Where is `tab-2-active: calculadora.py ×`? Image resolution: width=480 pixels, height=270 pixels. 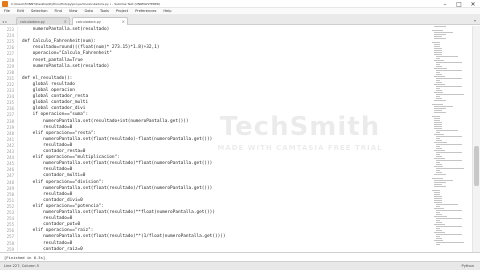
tab-2-active: calculadora.py × is located at coordinates (100, 21).